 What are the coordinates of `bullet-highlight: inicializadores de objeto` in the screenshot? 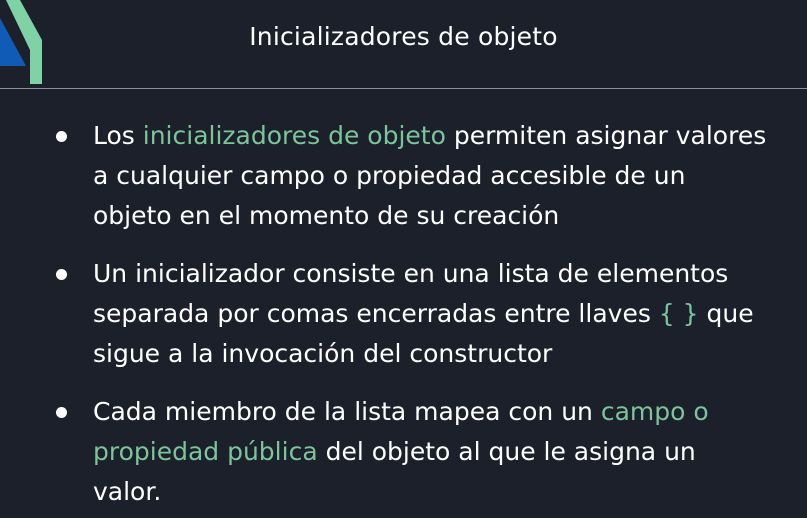 It's located at (294, 135).